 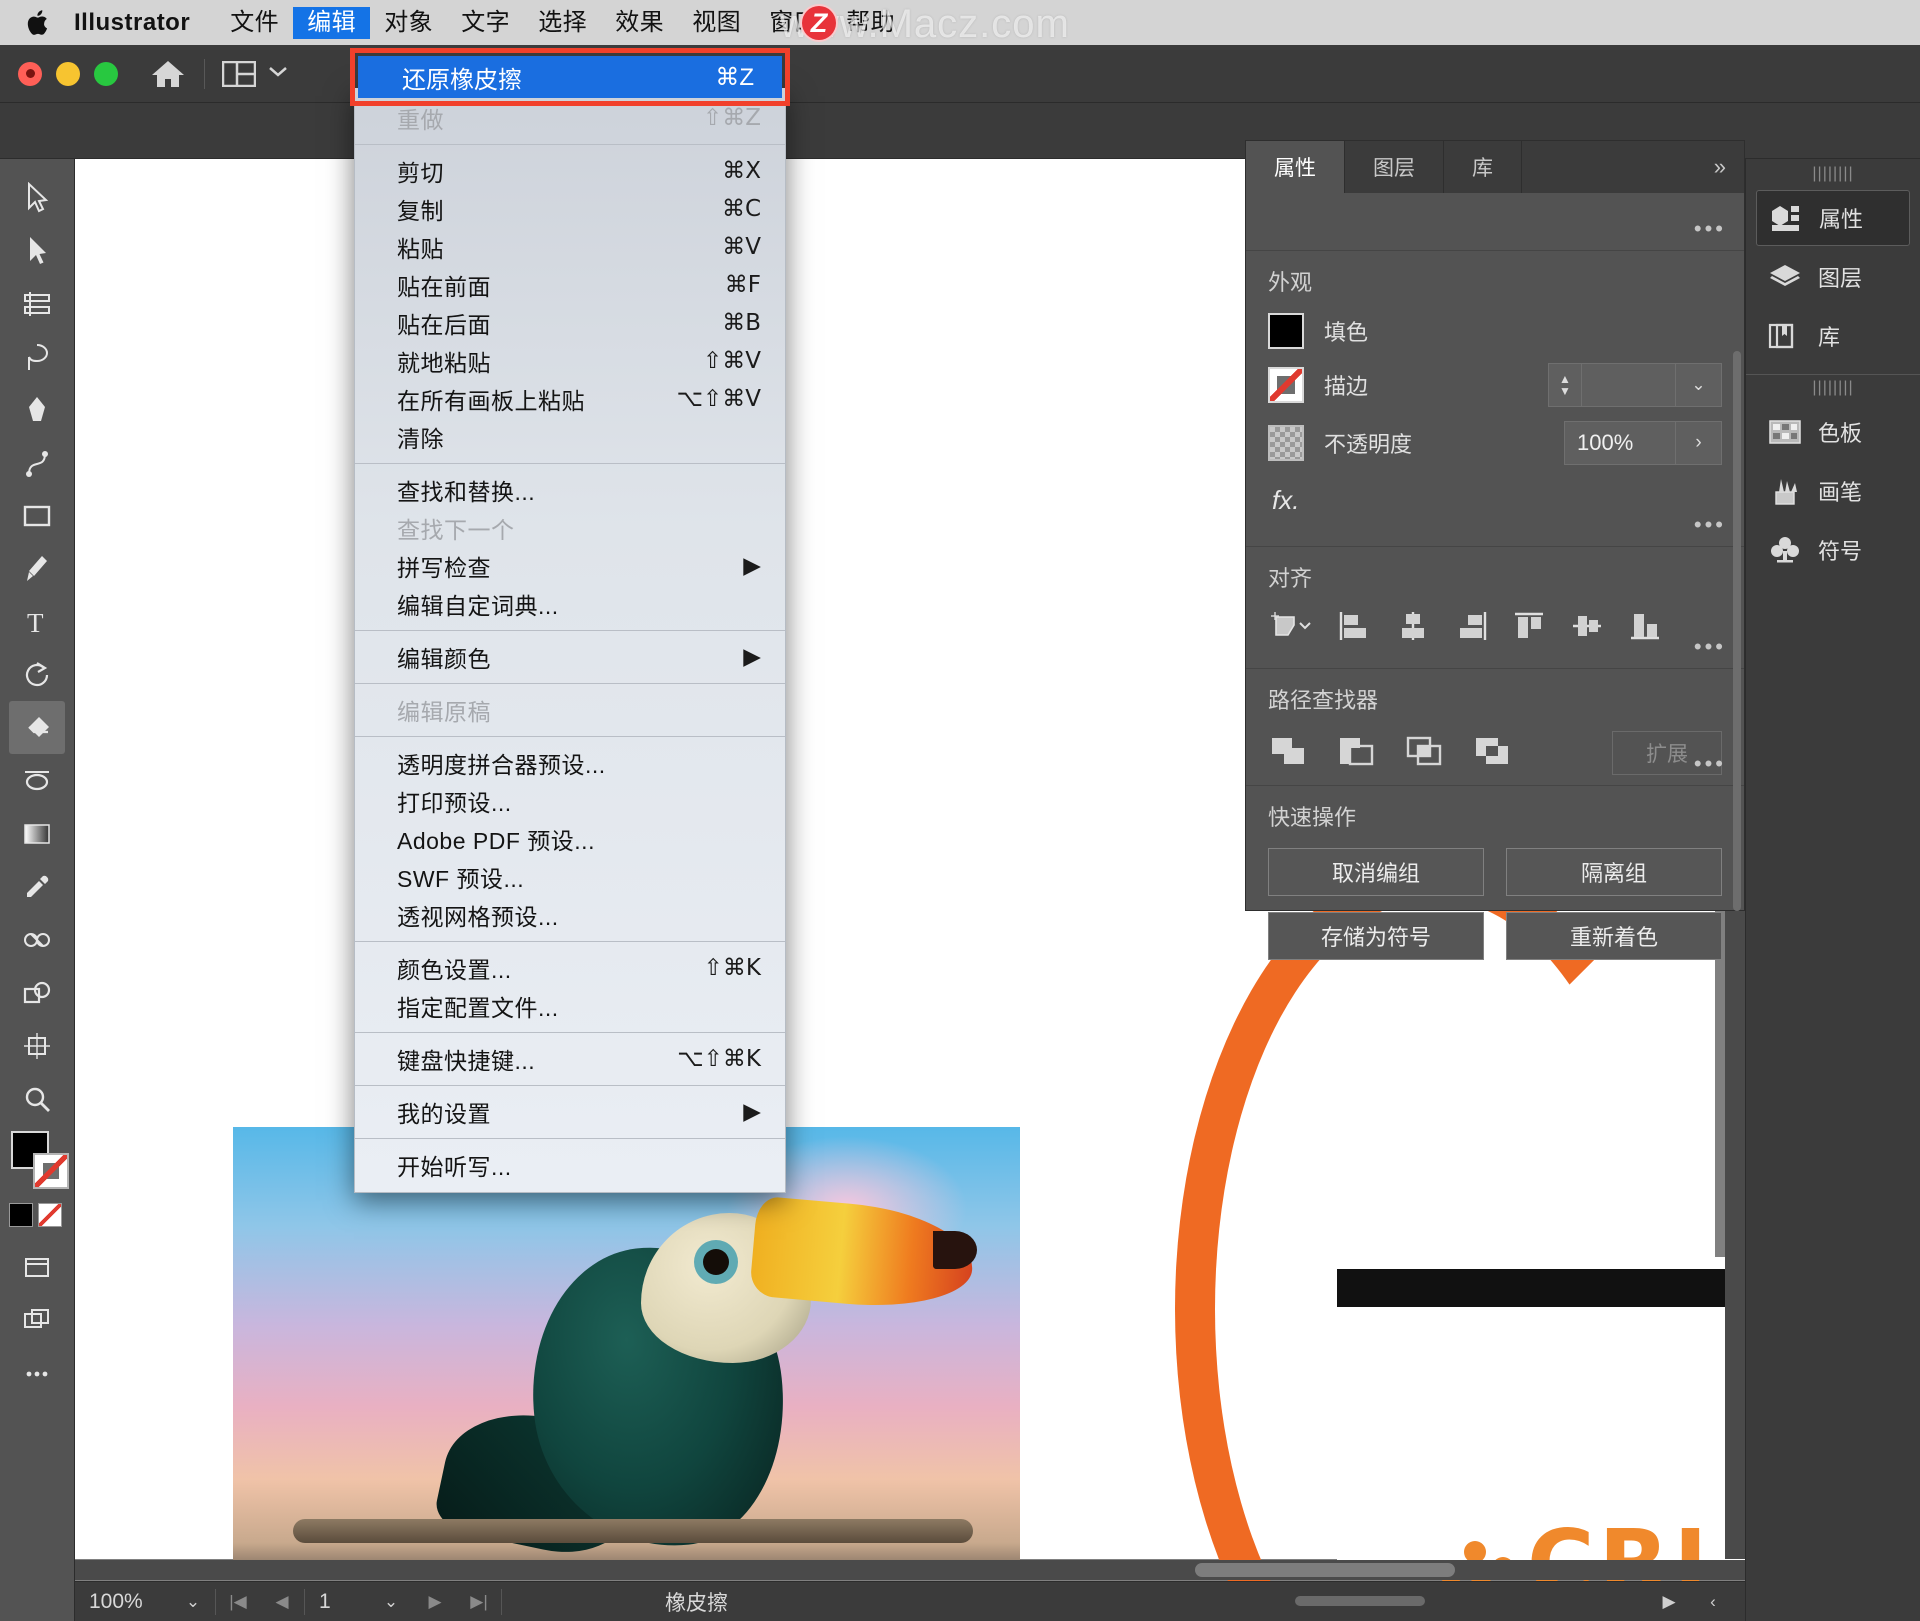 What do you see at coordinates (1710, 764) in the screenshot?
I see `pathfinder-overflow-icon: •••` at bounding box center [1710, 764].